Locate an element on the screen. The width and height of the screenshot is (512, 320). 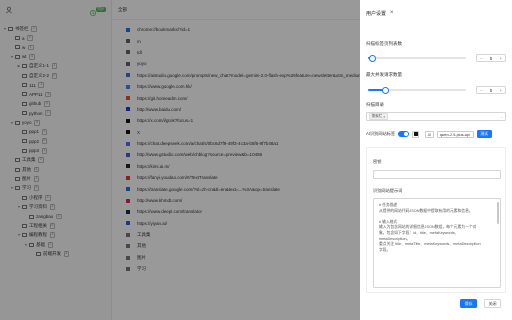
scan-tabs-slider is located at coordinates (417, 58).